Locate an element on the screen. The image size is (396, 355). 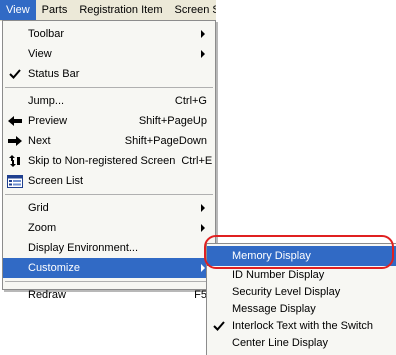
menu-item-label: Memory Display is located at coordinates (271, 256).